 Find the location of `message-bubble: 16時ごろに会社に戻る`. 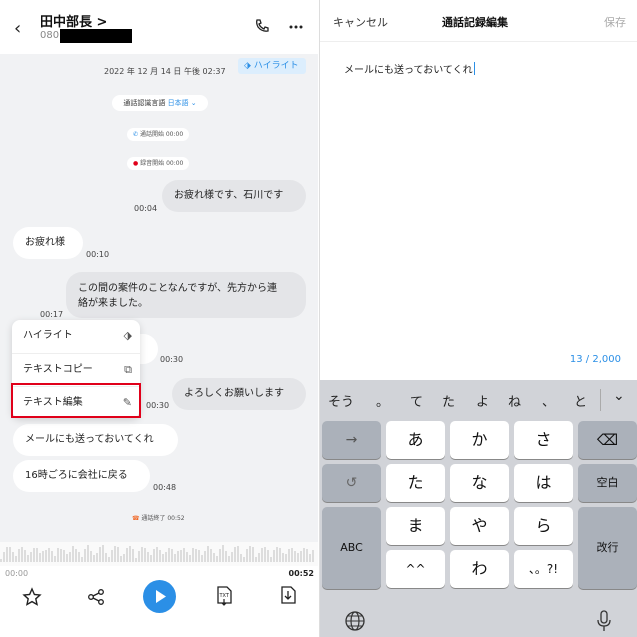

message-bubble: 16時ごろに会社に戻る is located at coordinates (81, 476).